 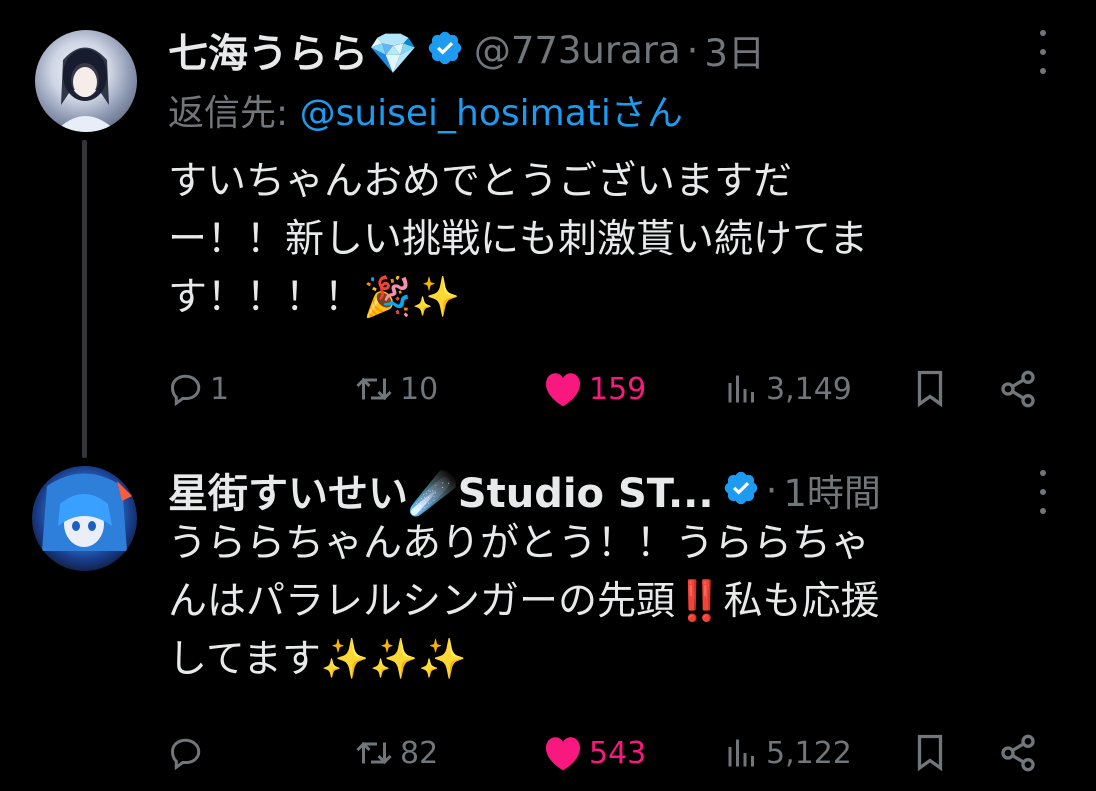 I want to click on author-handle: @773urara, so click(x=577, y=50).